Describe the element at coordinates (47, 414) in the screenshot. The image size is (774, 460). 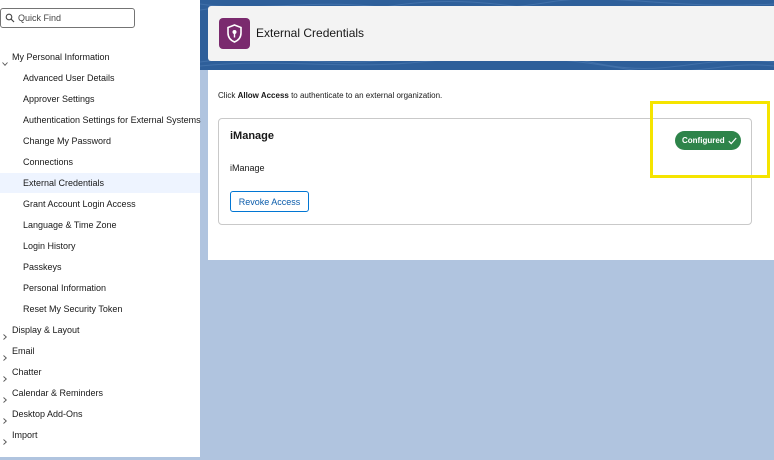
I see `sidebar-section-label: Desktop Add-Ons` at that location.